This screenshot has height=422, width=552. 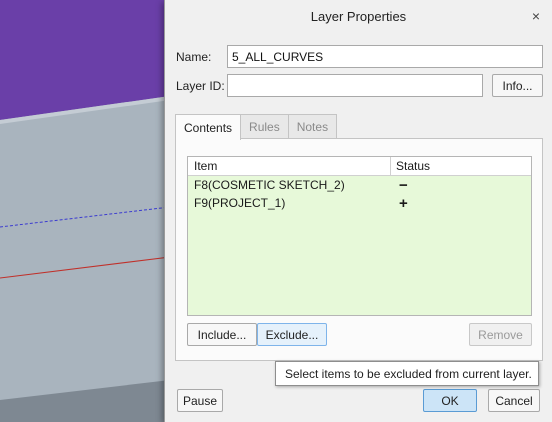 I want to click on status-included-icon: +, so click(x=403, y=203).